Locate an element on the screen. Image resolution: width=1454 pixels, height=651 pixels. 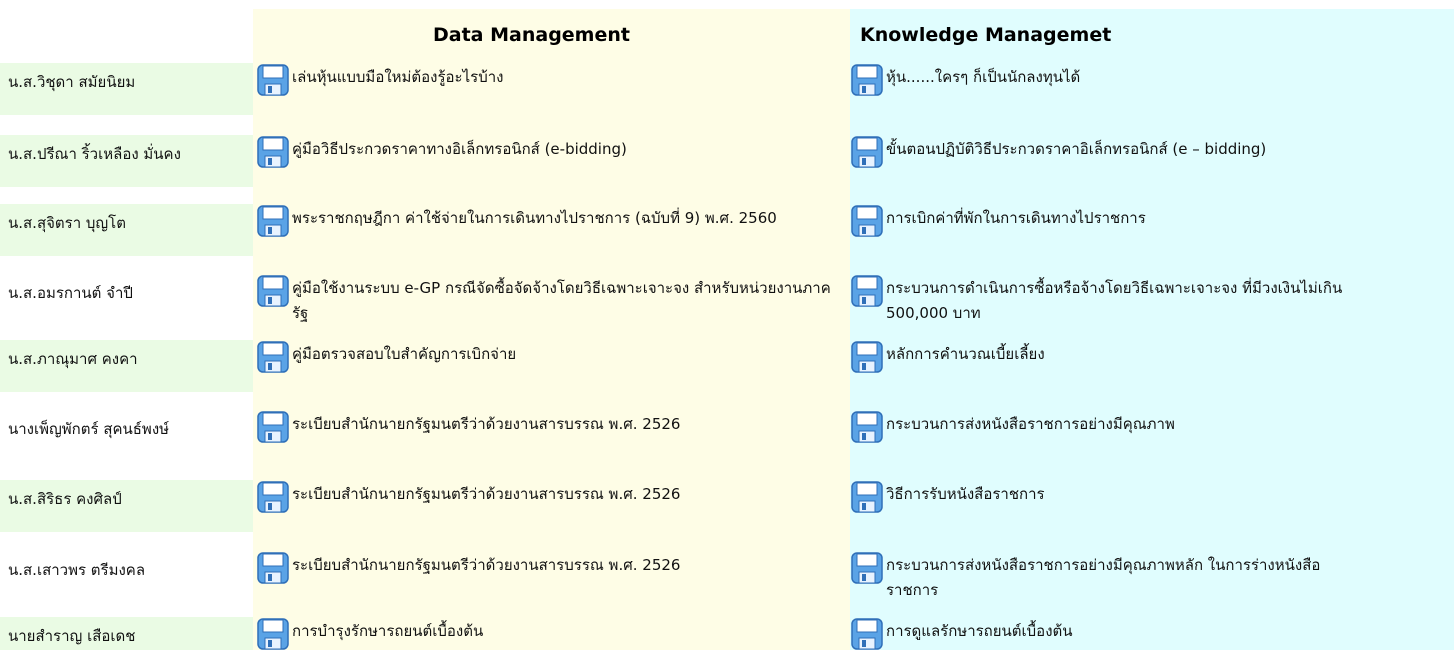
staff-name: นายสำราญ เสือเดช is located at coordinates (126, 633).